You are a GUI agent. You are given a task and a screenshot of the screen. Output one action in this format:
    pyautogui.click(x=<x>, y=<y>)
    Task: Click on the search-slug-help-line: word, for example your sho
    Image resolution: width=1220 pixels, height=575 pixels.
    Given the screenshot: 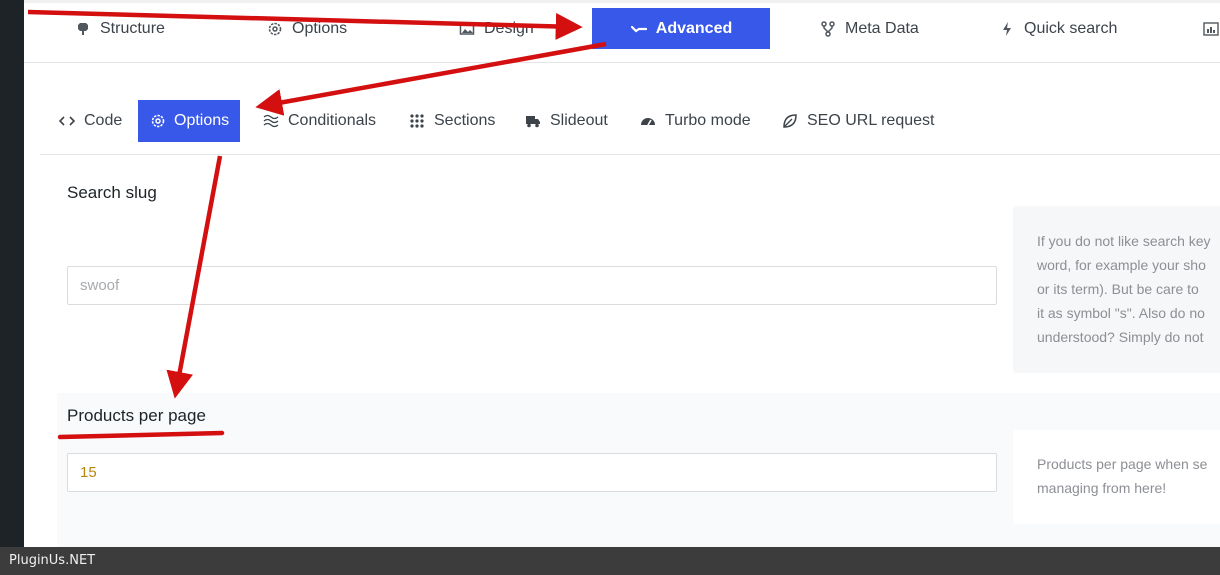 What is the action you would take?
    pyautogui.click(x=1121, y=265)
    